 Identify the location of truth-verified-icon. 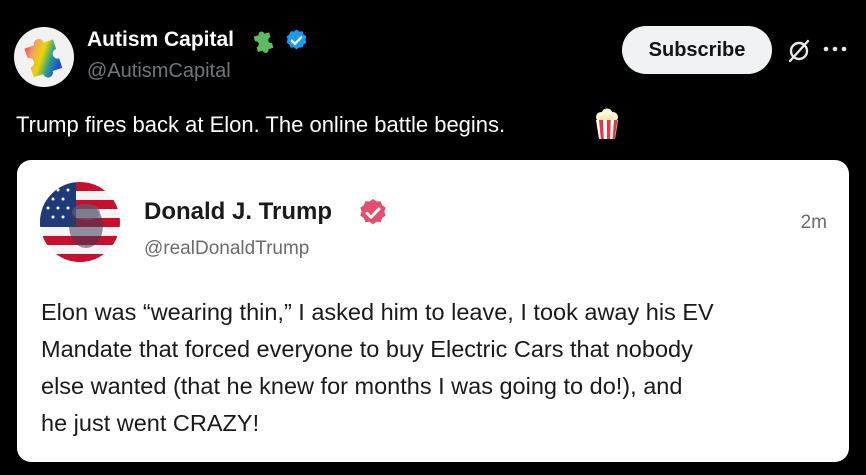
(373, 212).